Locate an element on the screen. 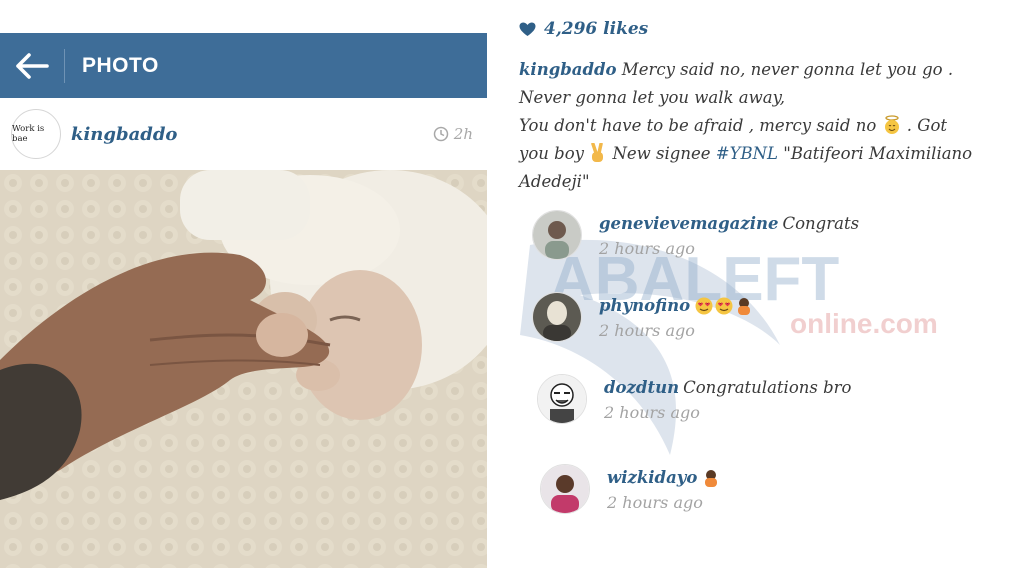 Image resolution: width=1024 pixels, height=571 pixels. app-header: PHOTO is located at coordinates (243, 65).